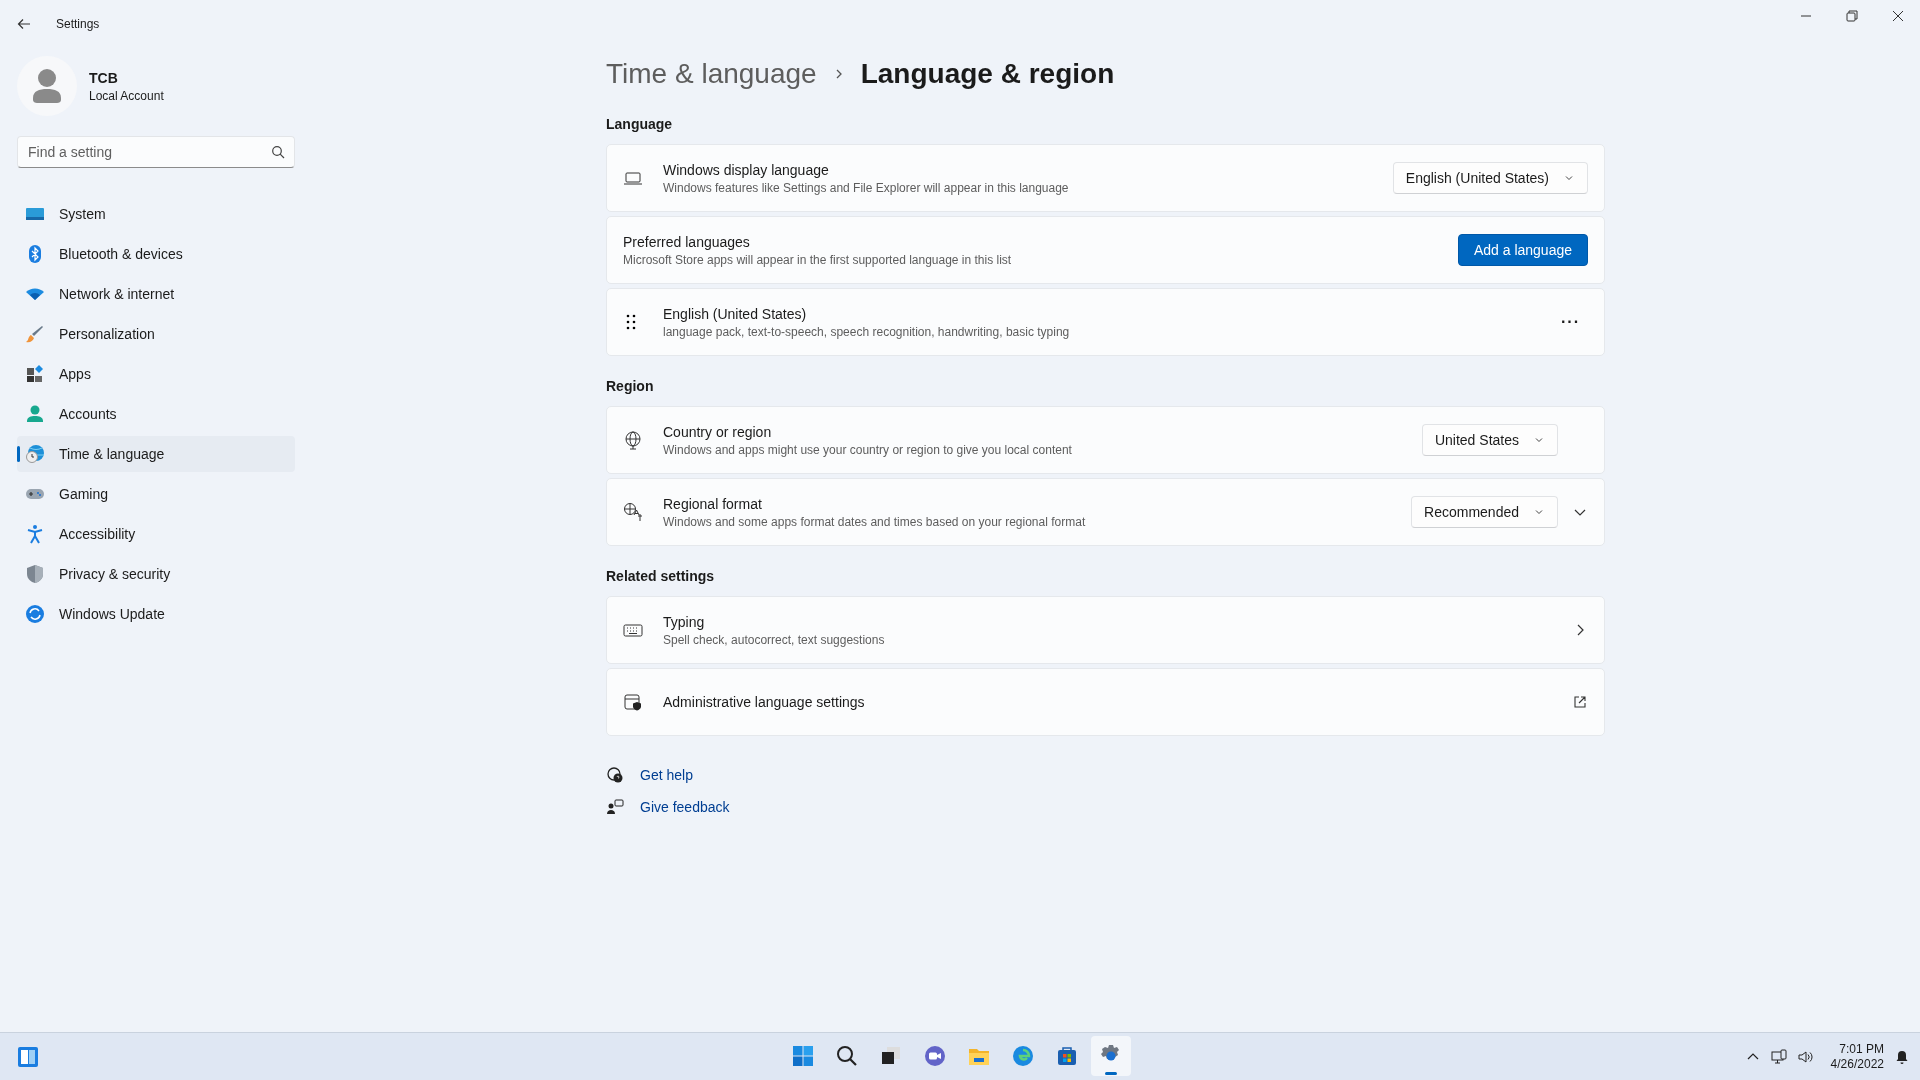  What do you see at coordinates (1778, 1056) in the screenshot?
I see `network-icon` at bounding box center [1778, 1056].